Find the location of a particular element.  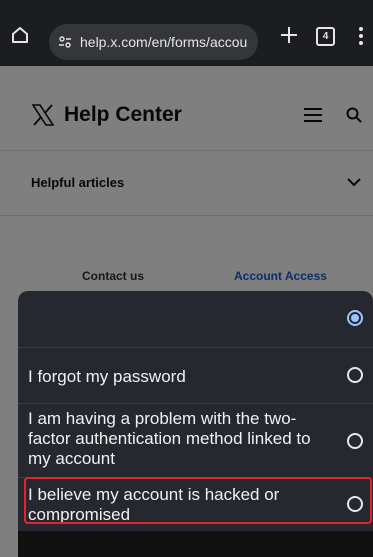

url-text: help.x.com/en/forms/accou is located at coordinates (164, 42).